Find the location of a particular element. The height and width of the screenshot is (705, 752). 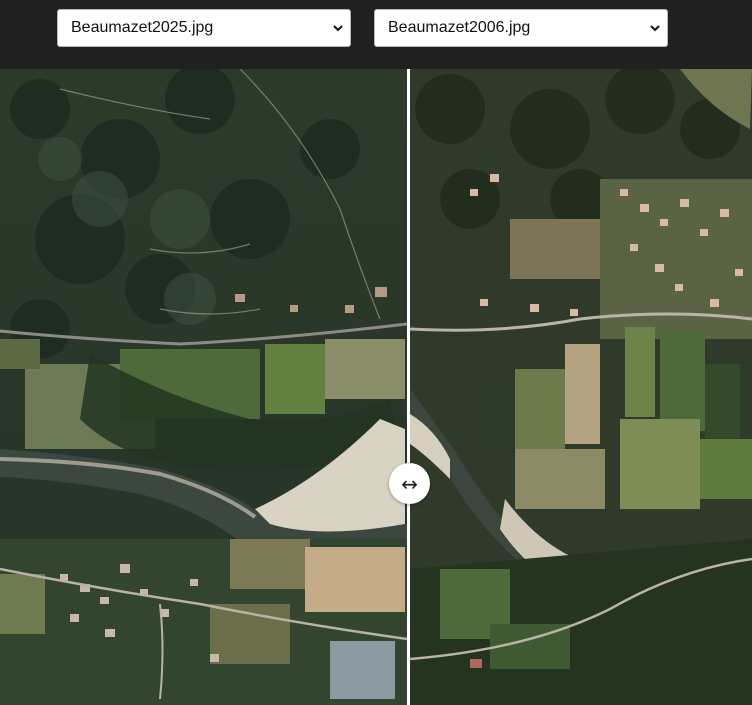

toolbar: Beaumazet2025.jpg Beaumazet2006.jpg is located at coordinates (376, 34).